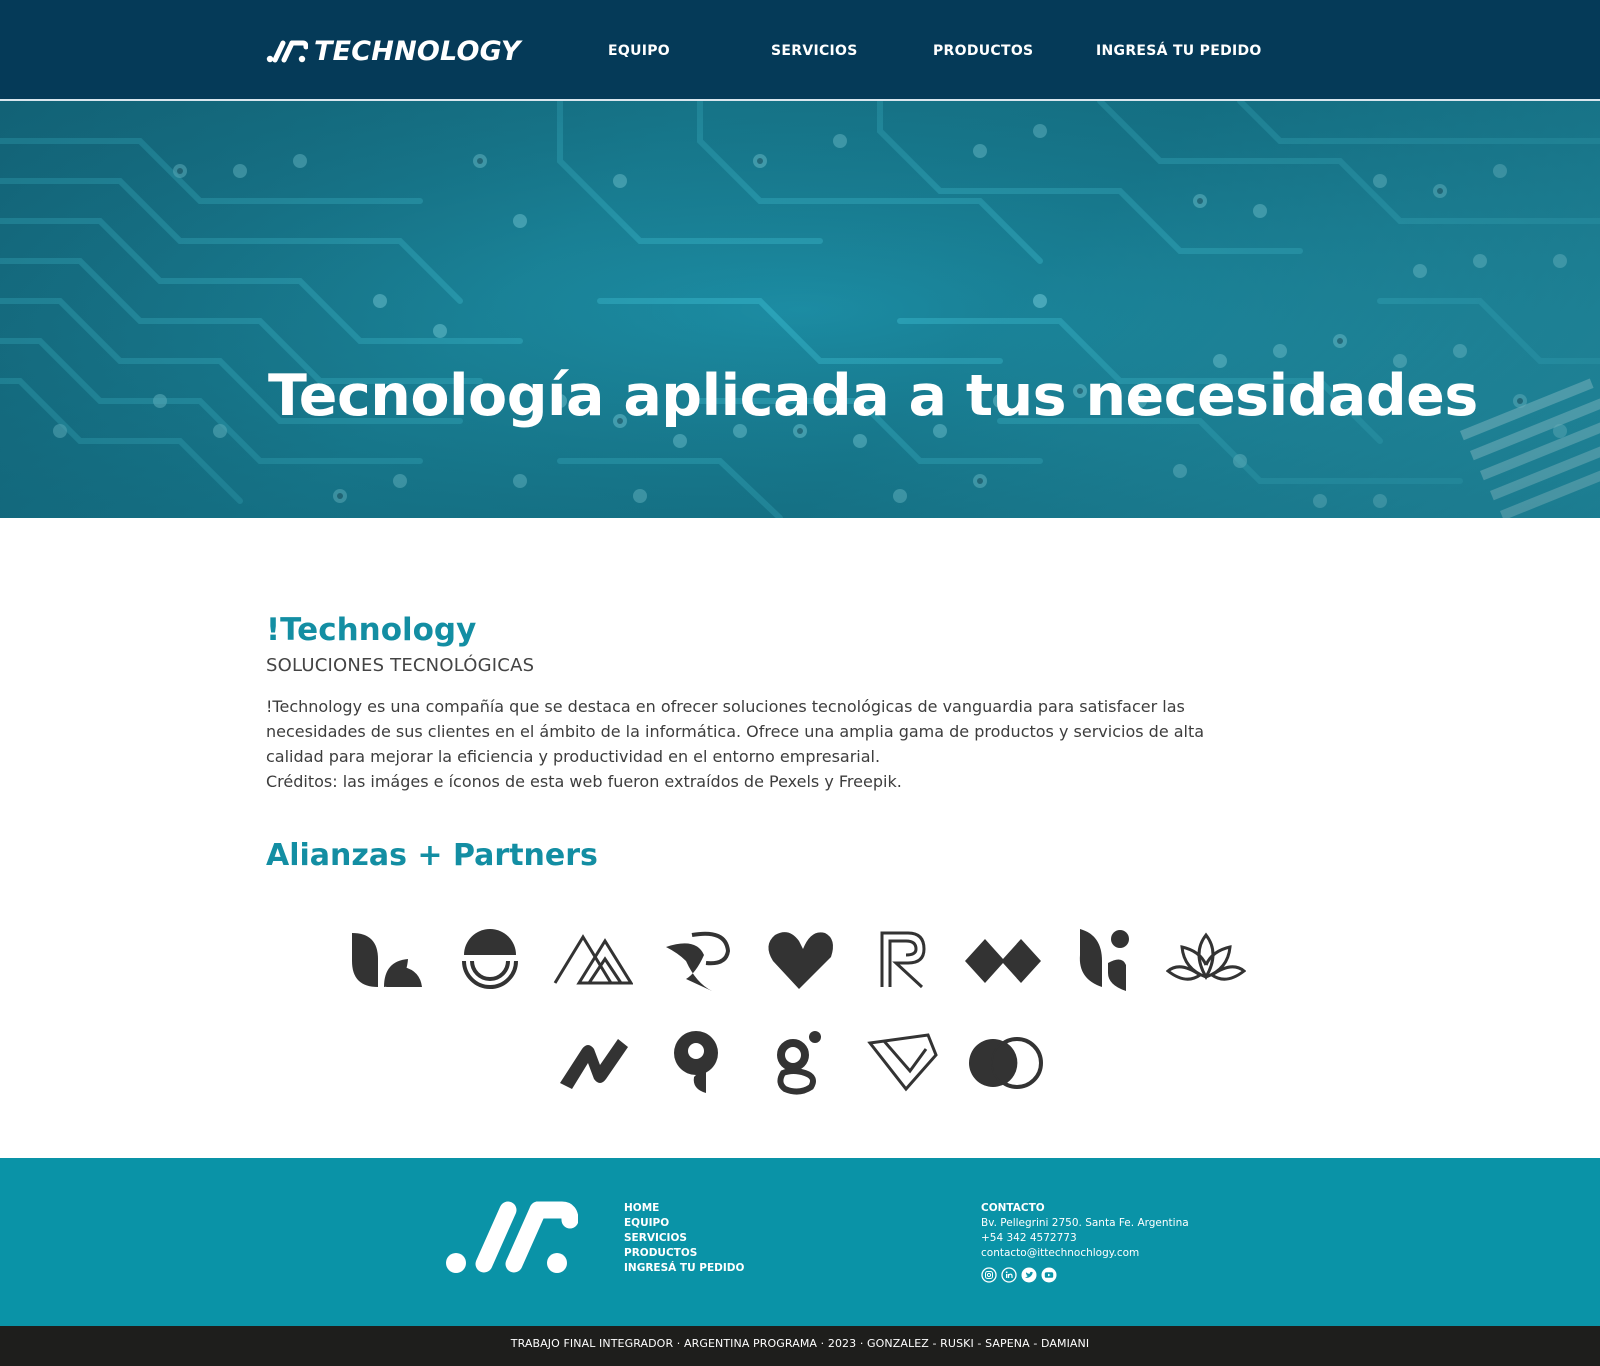  Describe the element at coordinates (684, 1223) in the screenshot. I see `footer-nav-equipo: EQUIPO` at that location.